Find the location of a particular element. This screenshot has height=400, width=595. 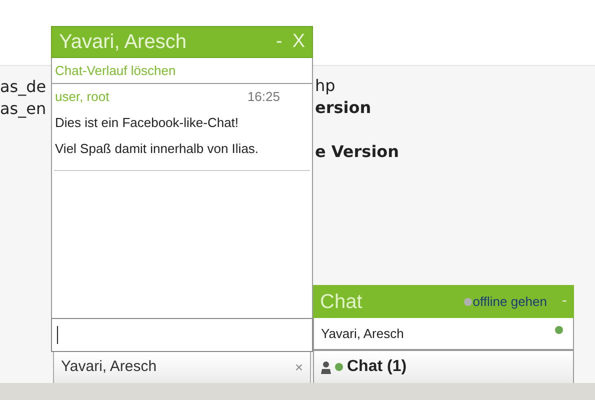

message-time: 16:25 is located at coordinates (263, 97).